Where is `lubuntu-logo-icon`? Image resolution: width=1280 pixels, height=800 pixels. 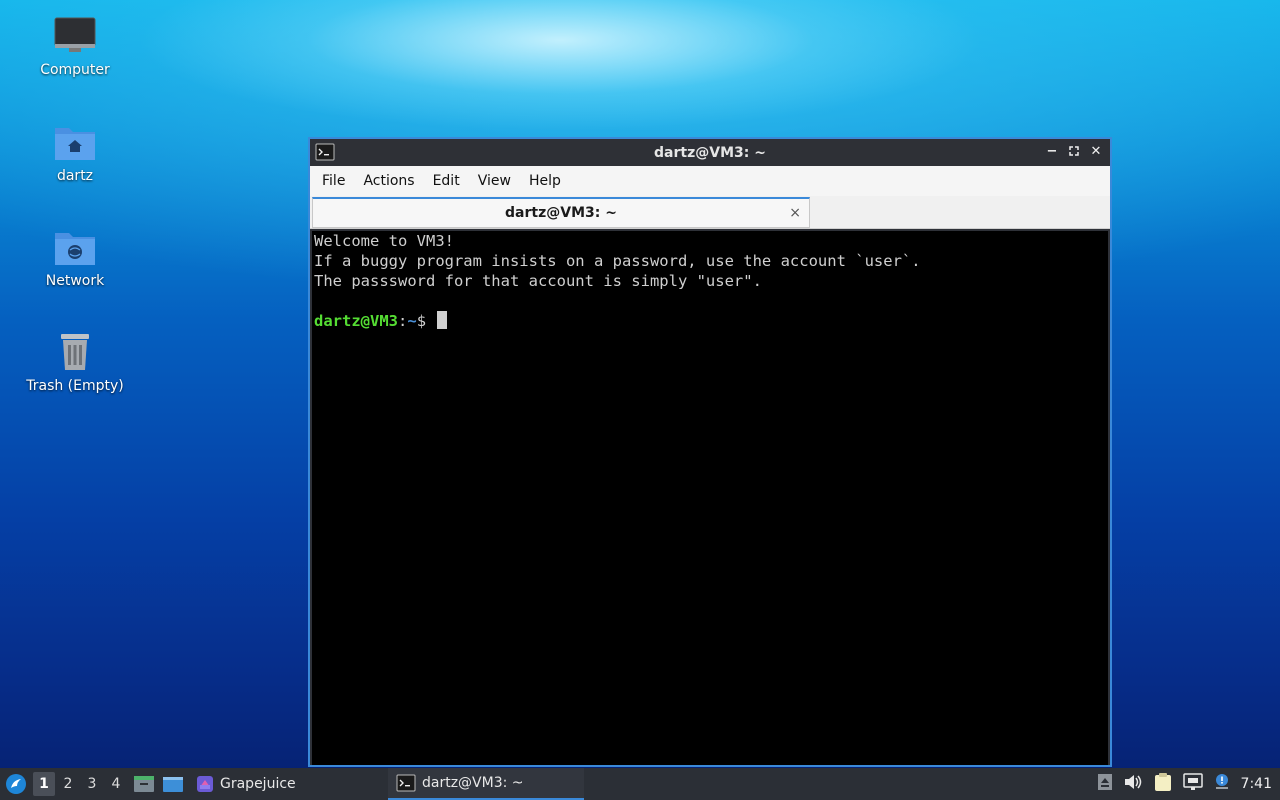 lubuntu-logo-icon is located at coordinates (16, 784).